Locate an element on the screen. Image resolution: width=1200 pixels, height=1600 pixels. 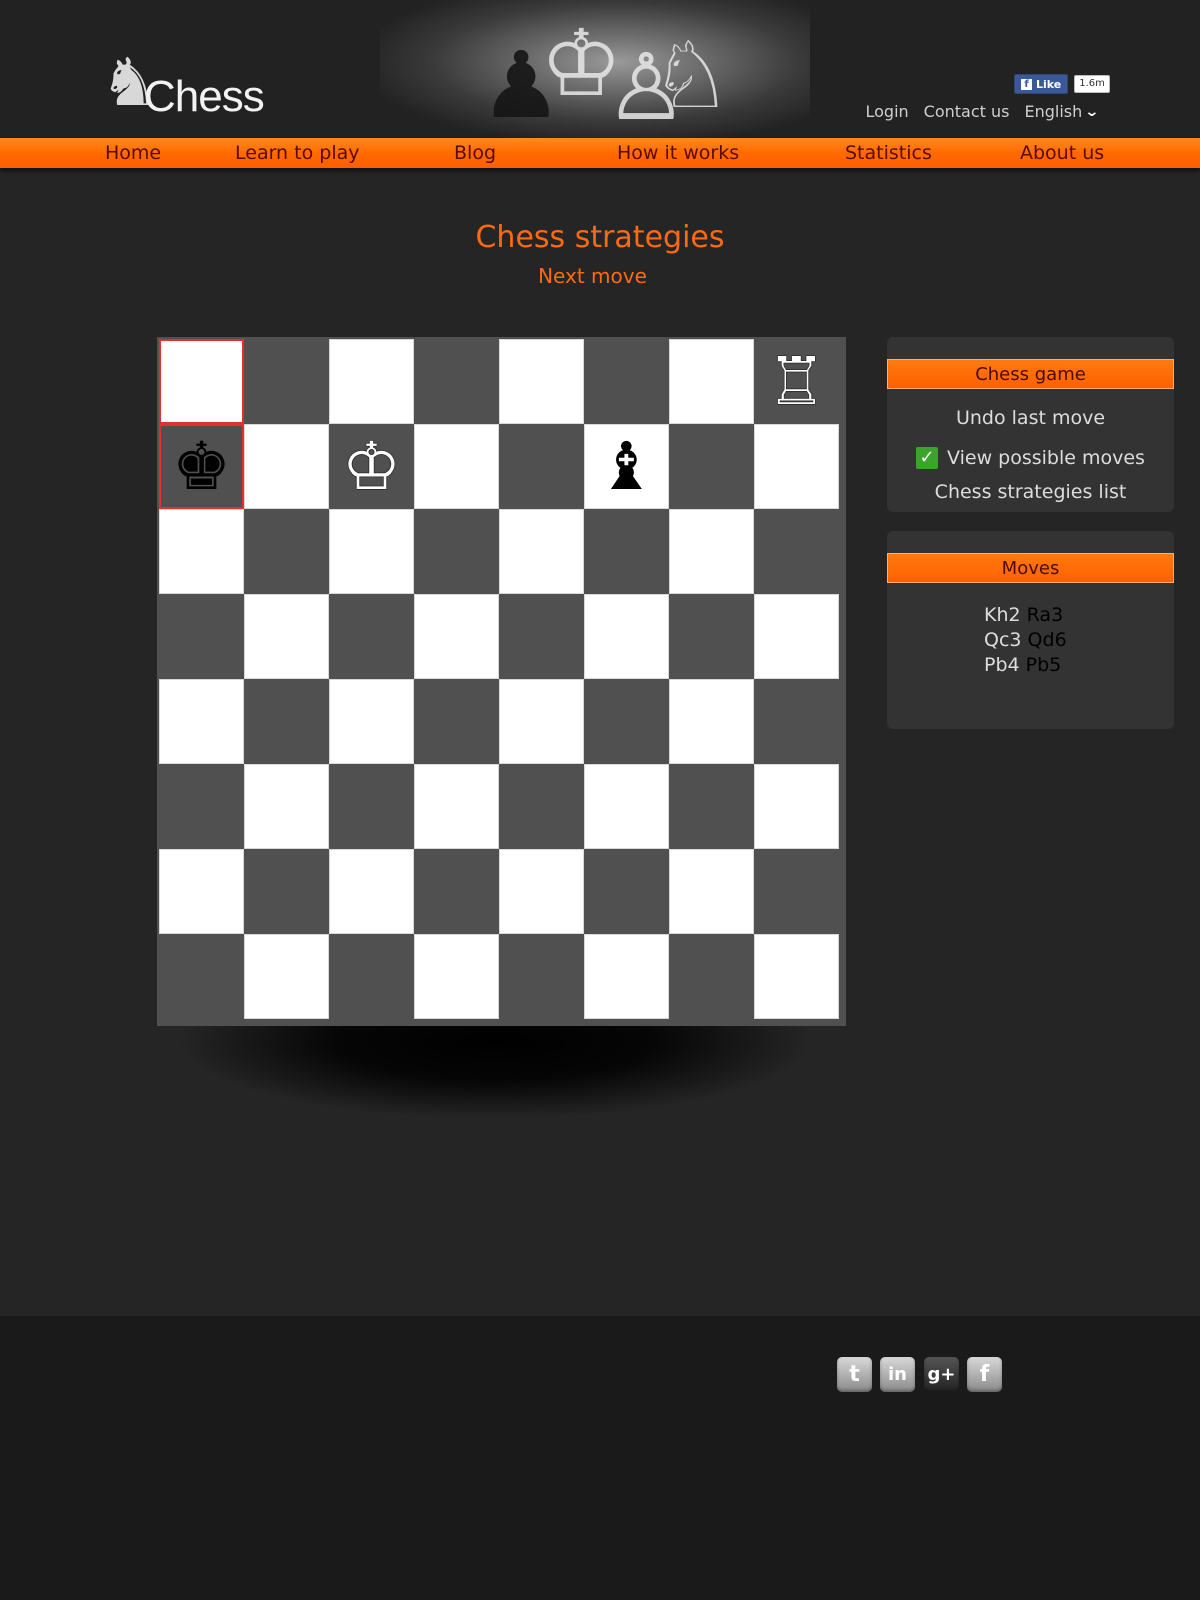
square-h4 is located at coordinates (796, 721).